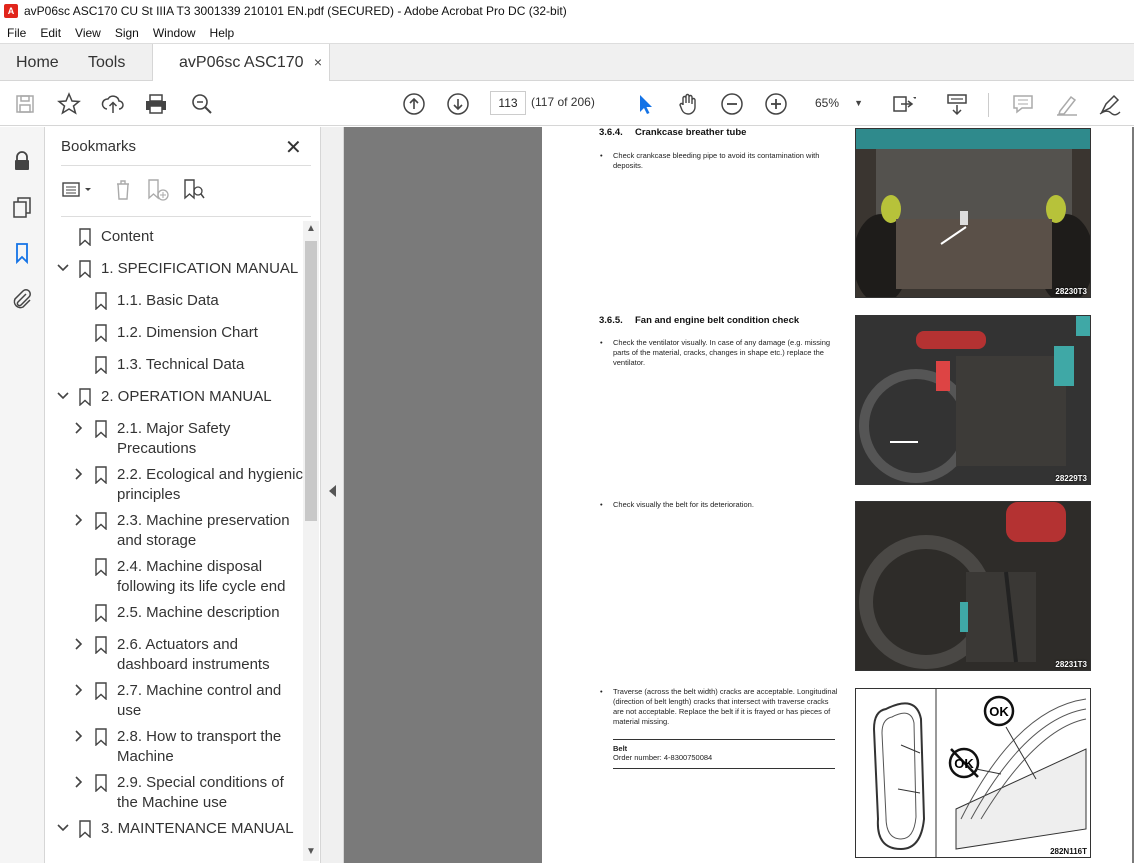  What do you see at coordinates (458, 104) in the screenshot?
I see `page-down-icon` at bounding box center [458, 104].